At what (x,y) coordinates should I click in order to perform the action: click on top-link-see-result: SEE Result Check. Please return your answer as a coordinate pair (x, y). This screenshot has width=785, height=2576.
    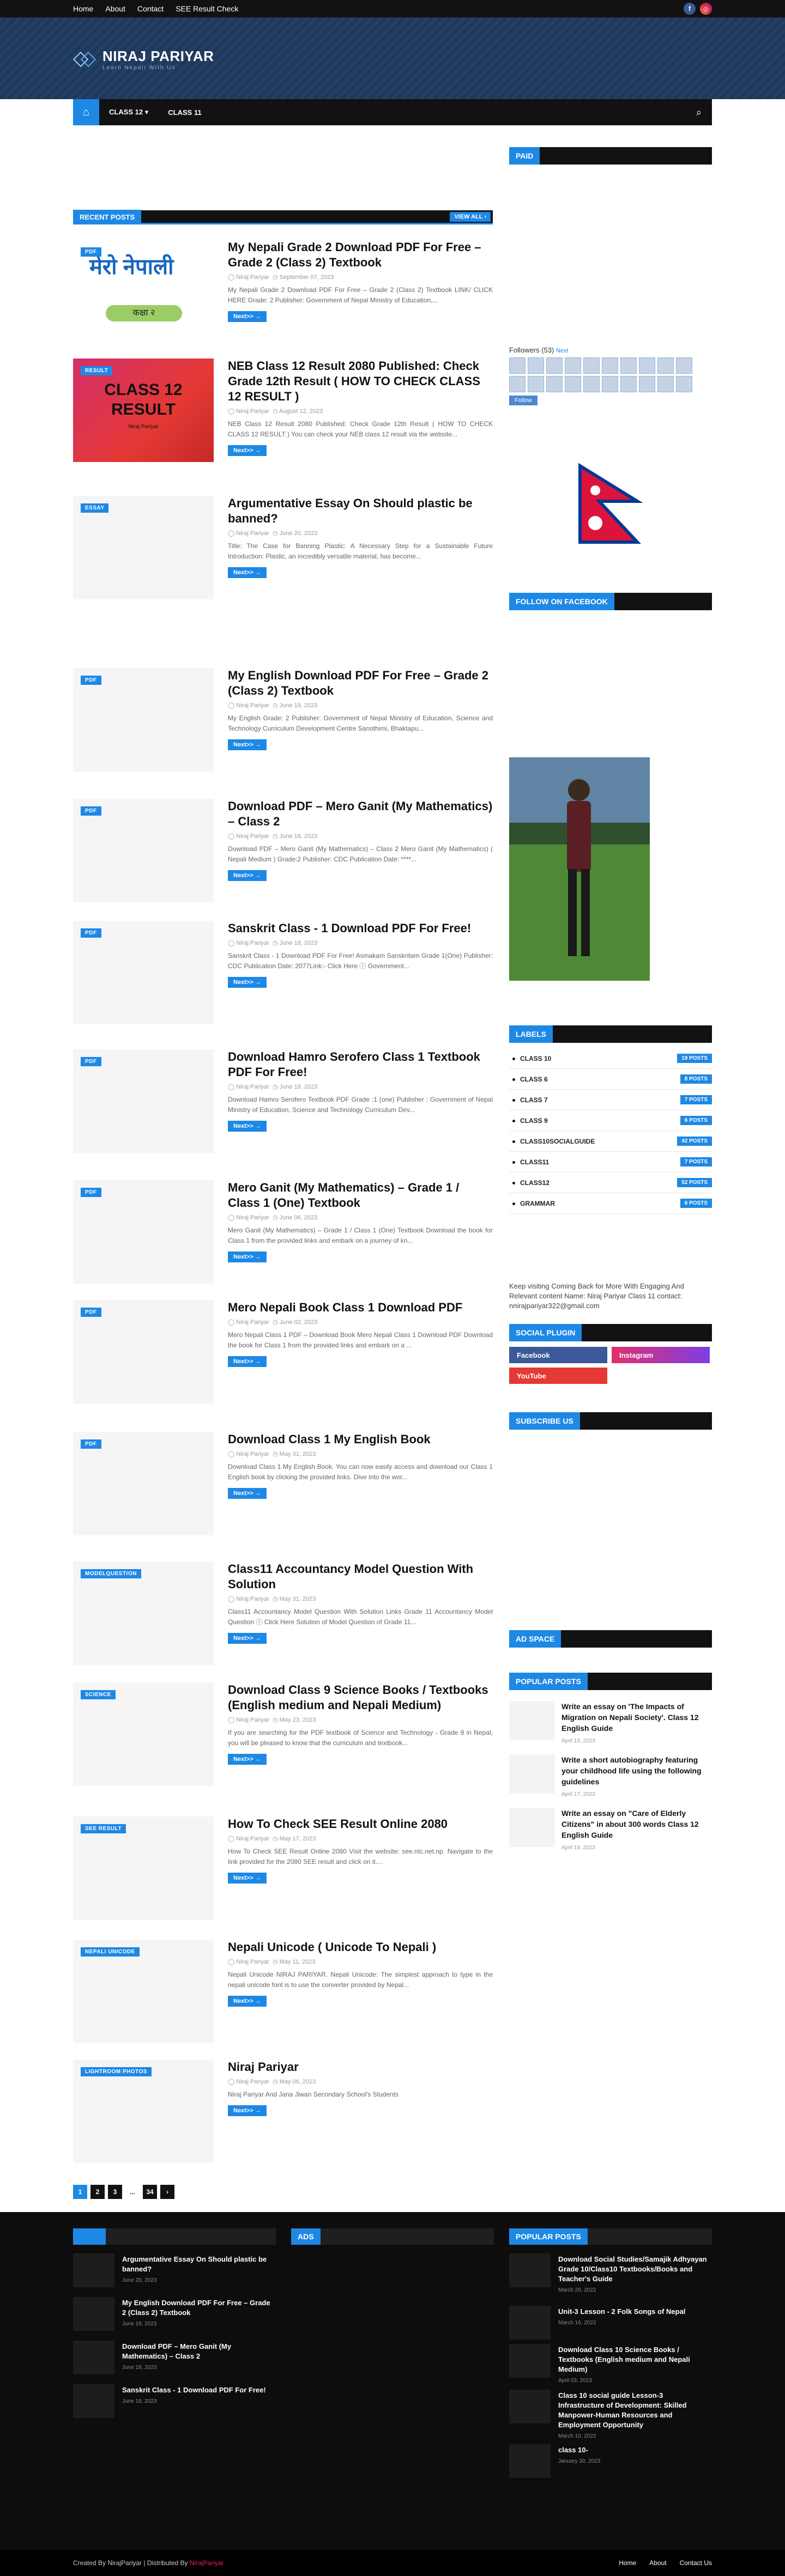
    Looking at the image, I should click on (207, 8).